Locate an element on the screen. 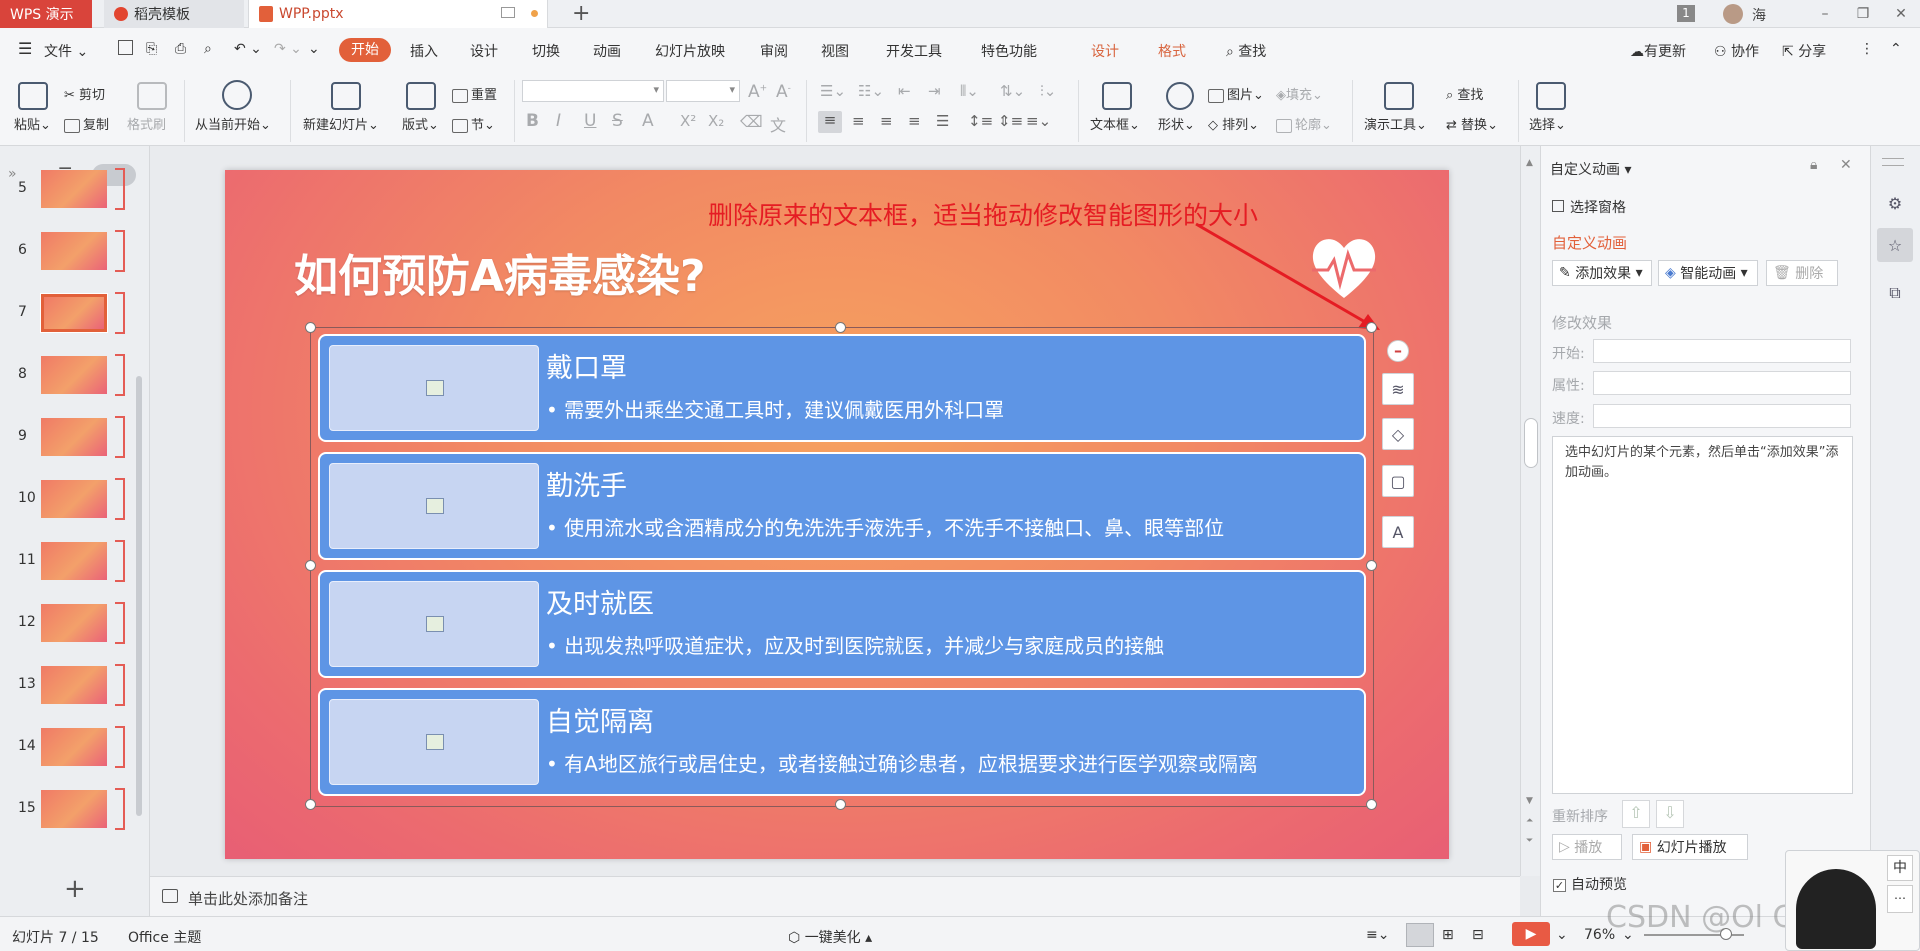  ime-widget: 中 ⋯ is located at coordinates (1852, 900).